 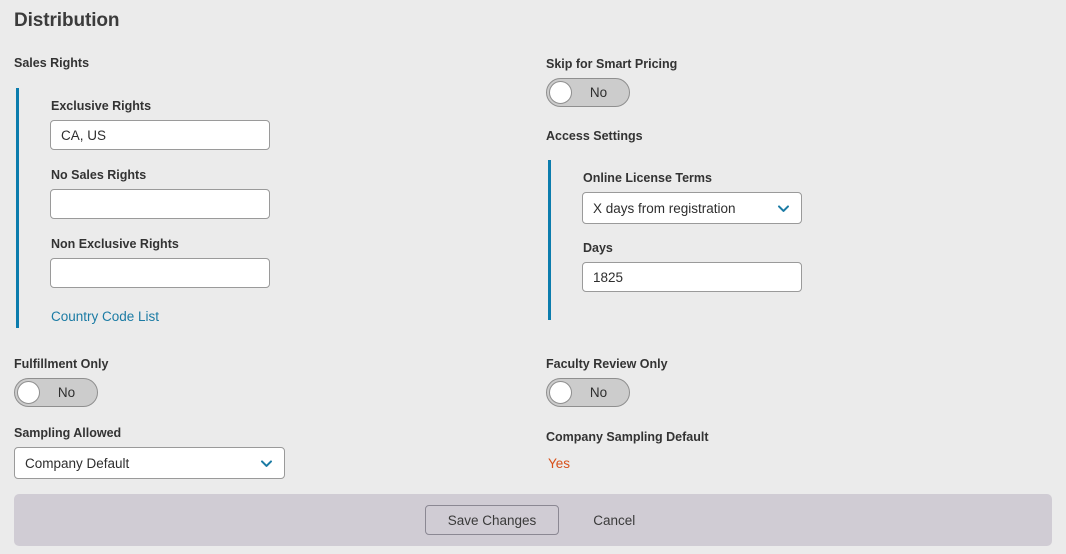 I want to click on non-exclusive-rights-label: Non Exclusive Rights, so click(x=115, y=244).